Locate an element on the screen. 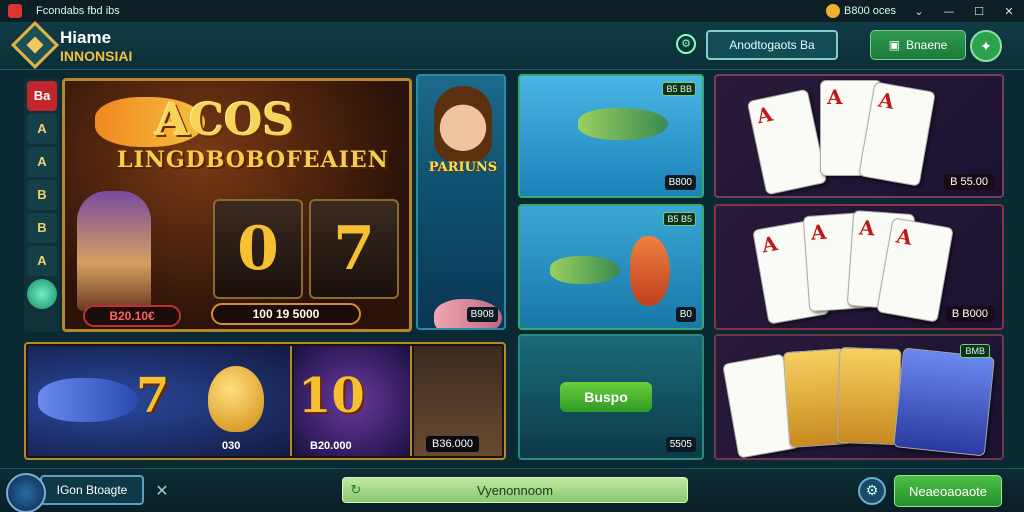 The width and height of the screenshot is (1024, 512). close-icon: ✕ is located at coordinates (1009, 11).